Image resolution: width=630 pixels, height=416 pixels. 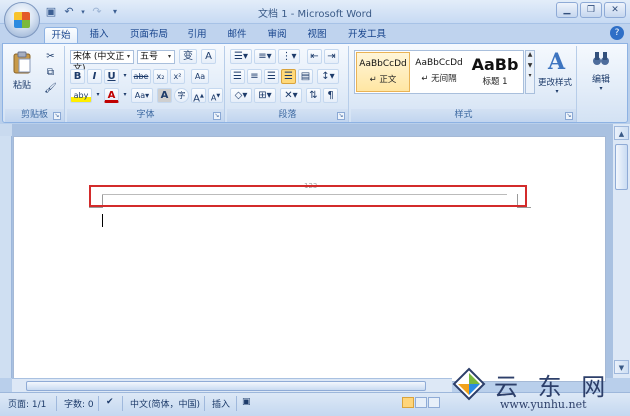 What do you see at coordinates (165, 403) in the screenshot?
I see `language-indicator: 中文(简体，中国)` at bounding box center [165, 403].